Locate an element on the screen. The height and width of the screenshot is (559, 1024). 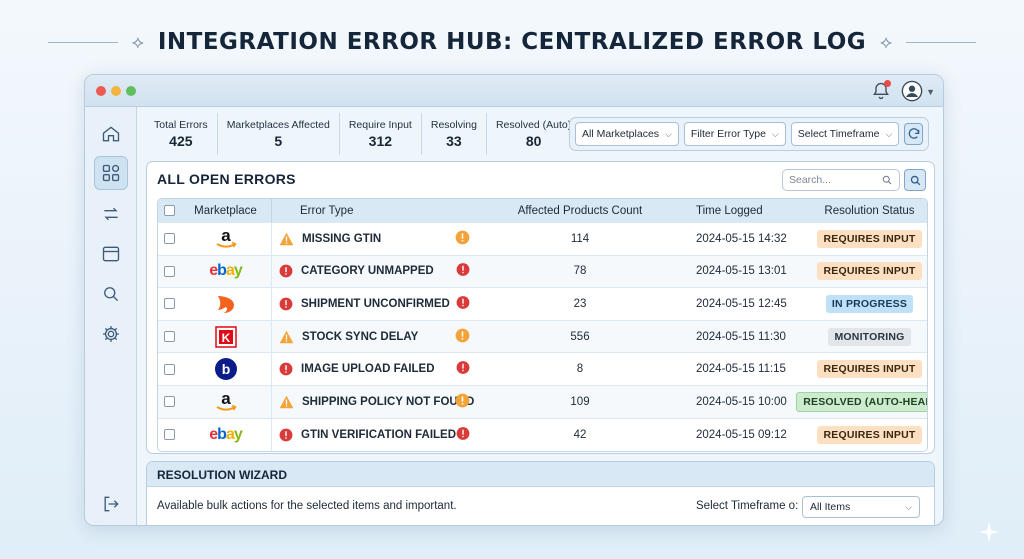
time-logged: 2024-05-15 10:00 is located at coordinates (741, 401).